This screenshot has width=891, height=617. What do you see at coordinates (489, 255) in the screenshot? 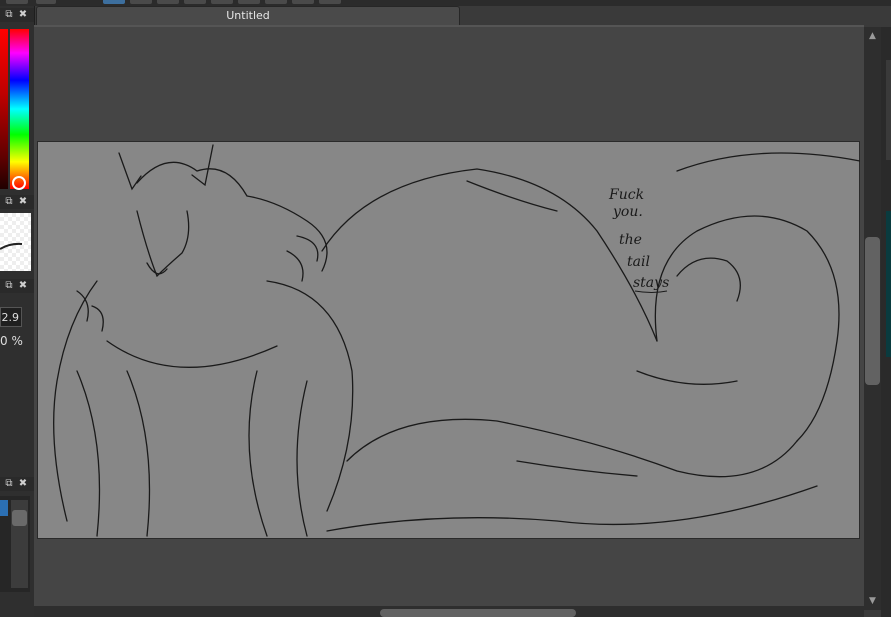
I see `sketch-tail-upper` at bounding box center [489, 255].